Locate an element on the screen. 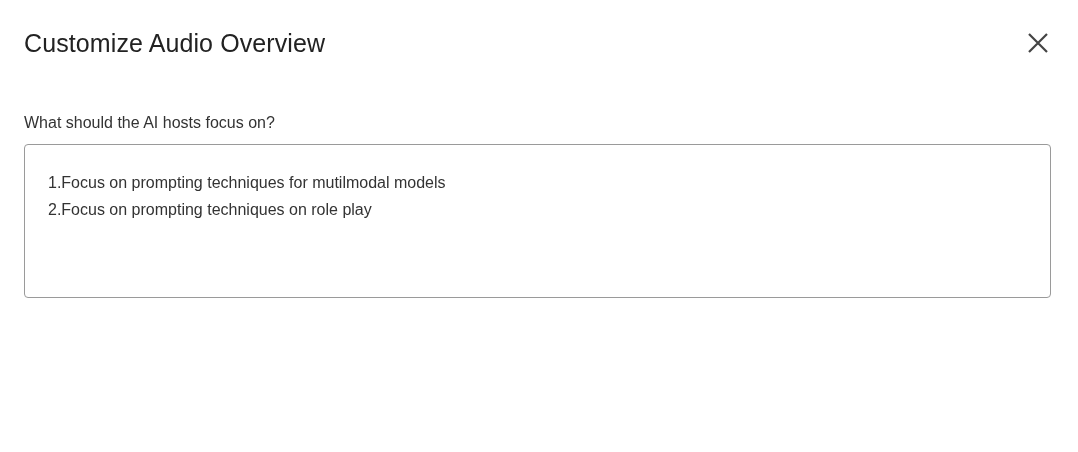  field-label: What should the AI hosts focus on? is located at coordinates (149, 123).